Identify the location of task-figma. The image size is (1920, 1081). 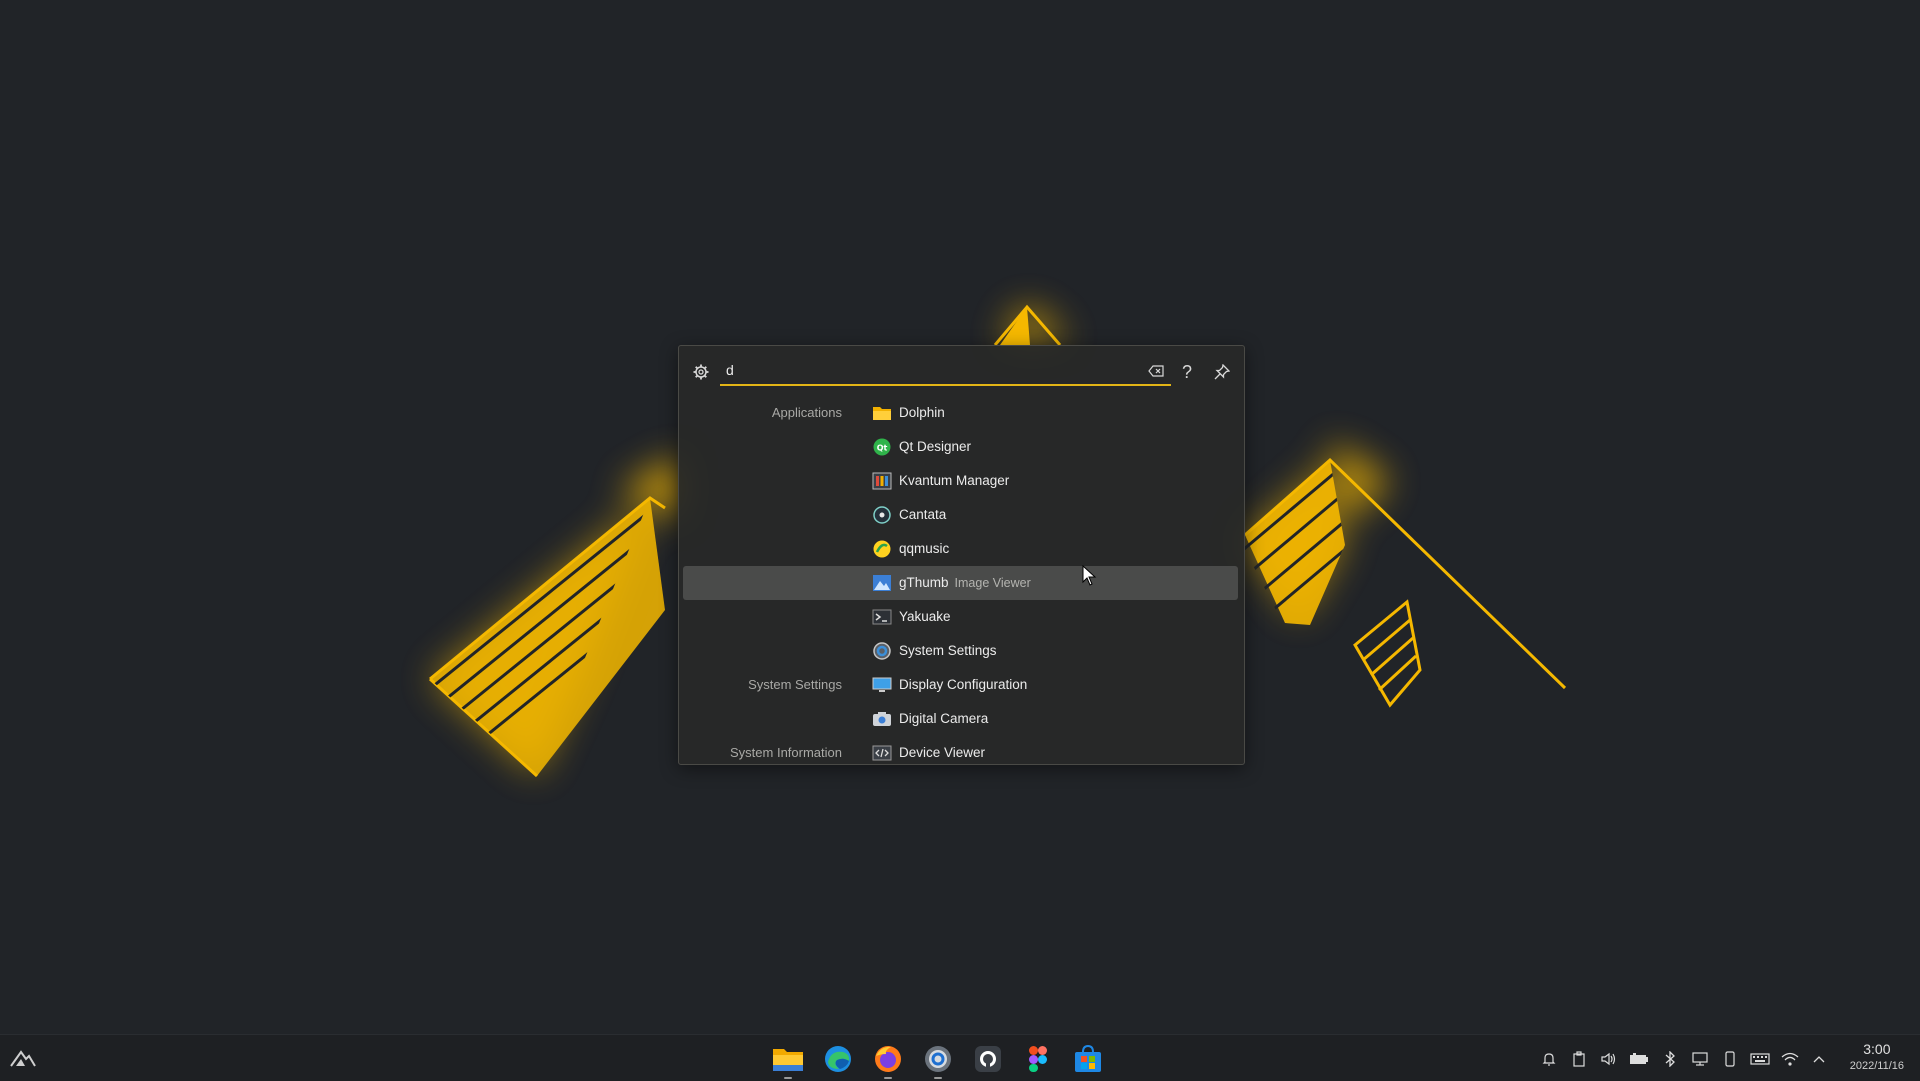
(1038, 1059).